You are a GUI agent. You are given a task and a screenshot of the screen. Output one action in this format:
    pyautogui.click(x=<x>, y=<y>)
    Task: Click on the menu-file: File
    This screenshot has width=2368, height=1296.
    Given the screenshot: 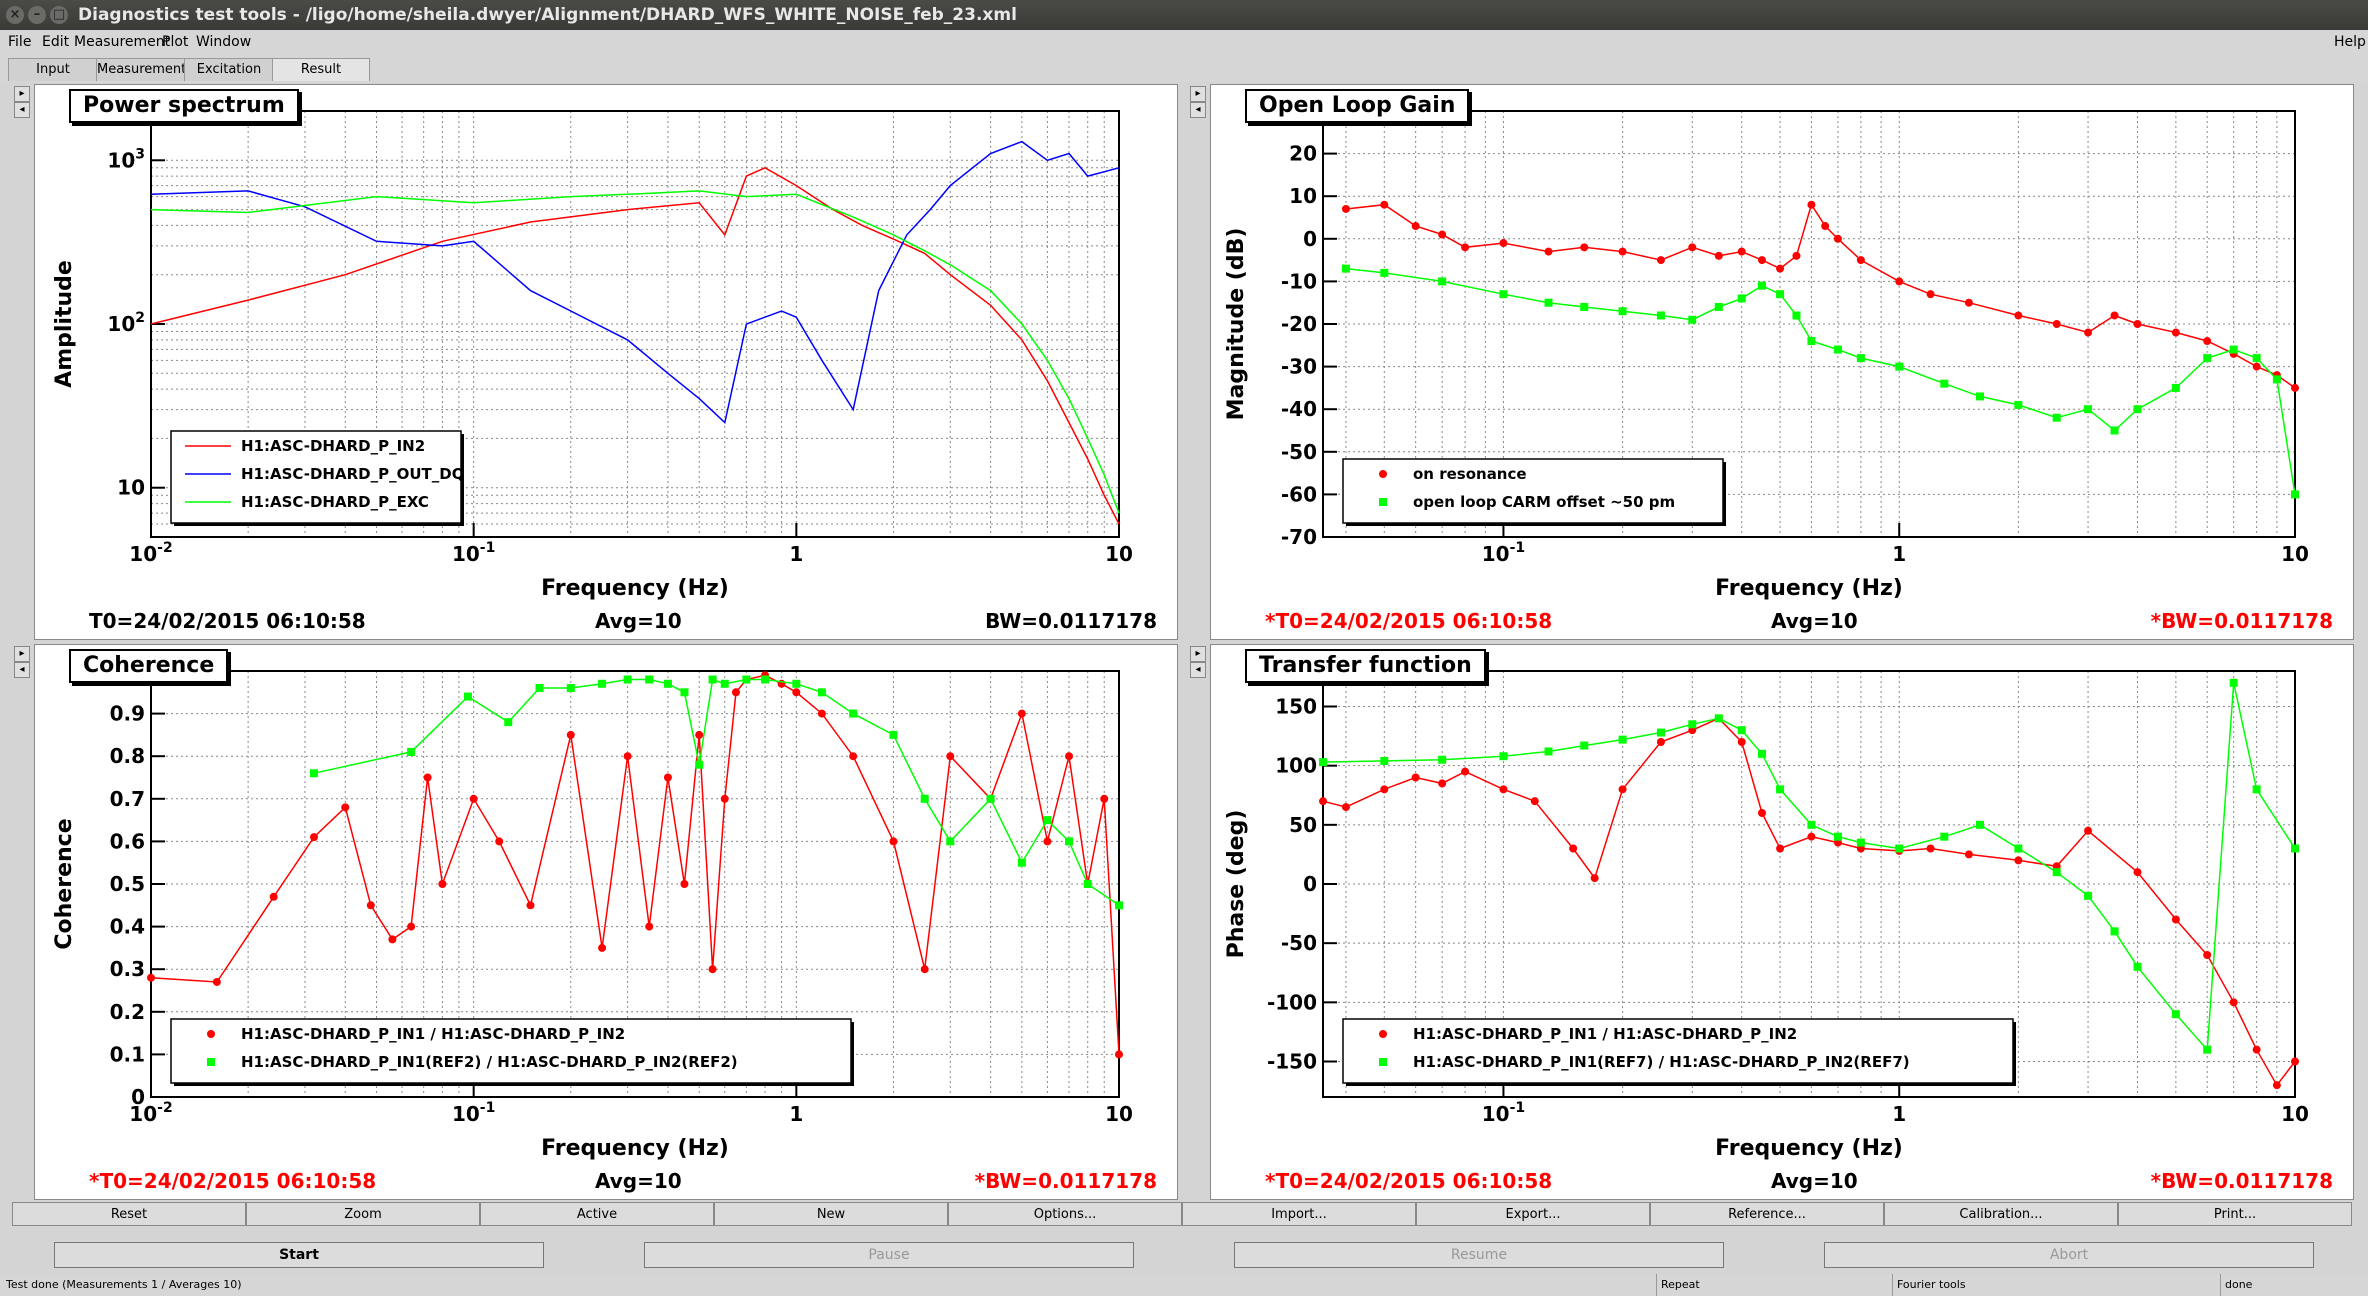 What is the action you would take?
    pyautogui.click(x=19, y=42)
    